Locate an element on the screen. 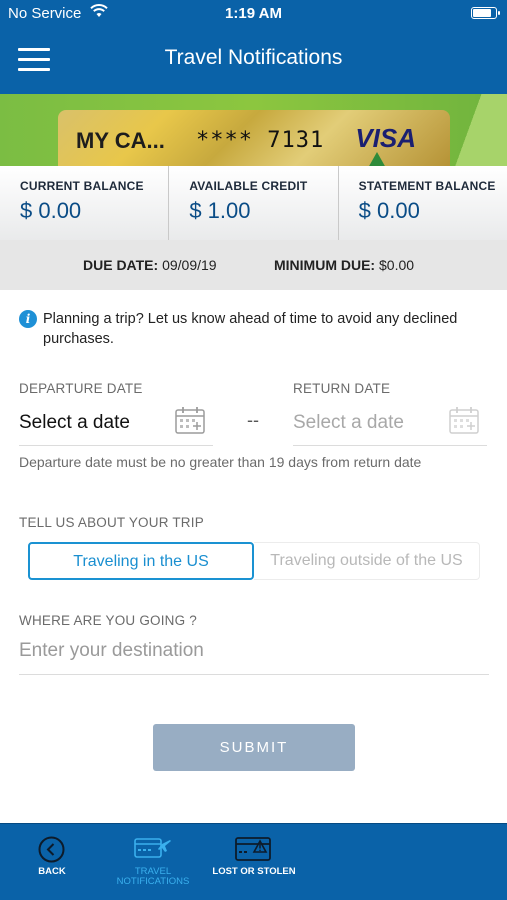  card-banner: MY CA... **** 7131 VISA is located at coordinates (253, 130).